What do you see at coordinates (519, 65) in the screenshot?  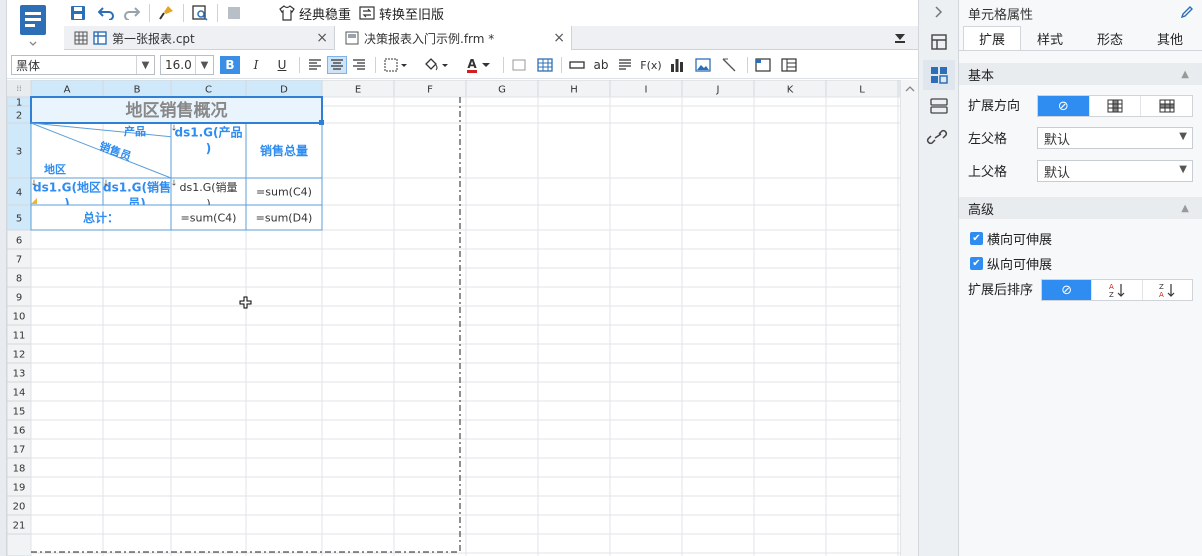 I see `cell-blank-icon` at bounding box center [519, 65].